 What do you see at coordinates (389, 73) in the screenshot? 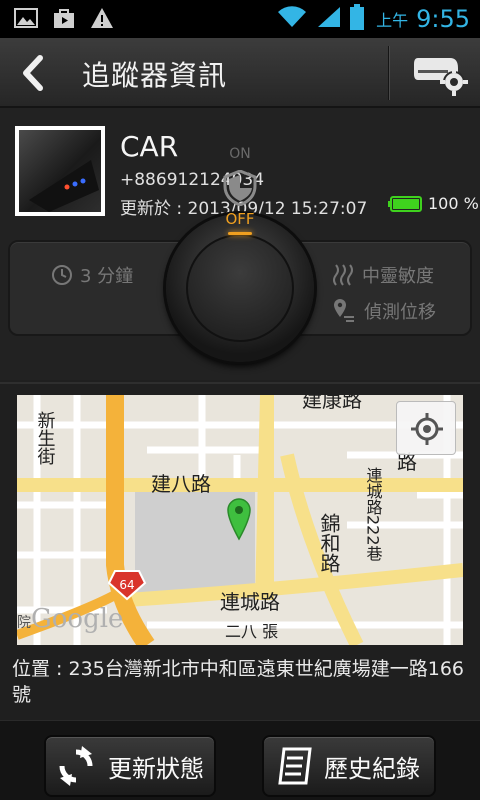
I see `header-divider` at bounding box center [389, 73].